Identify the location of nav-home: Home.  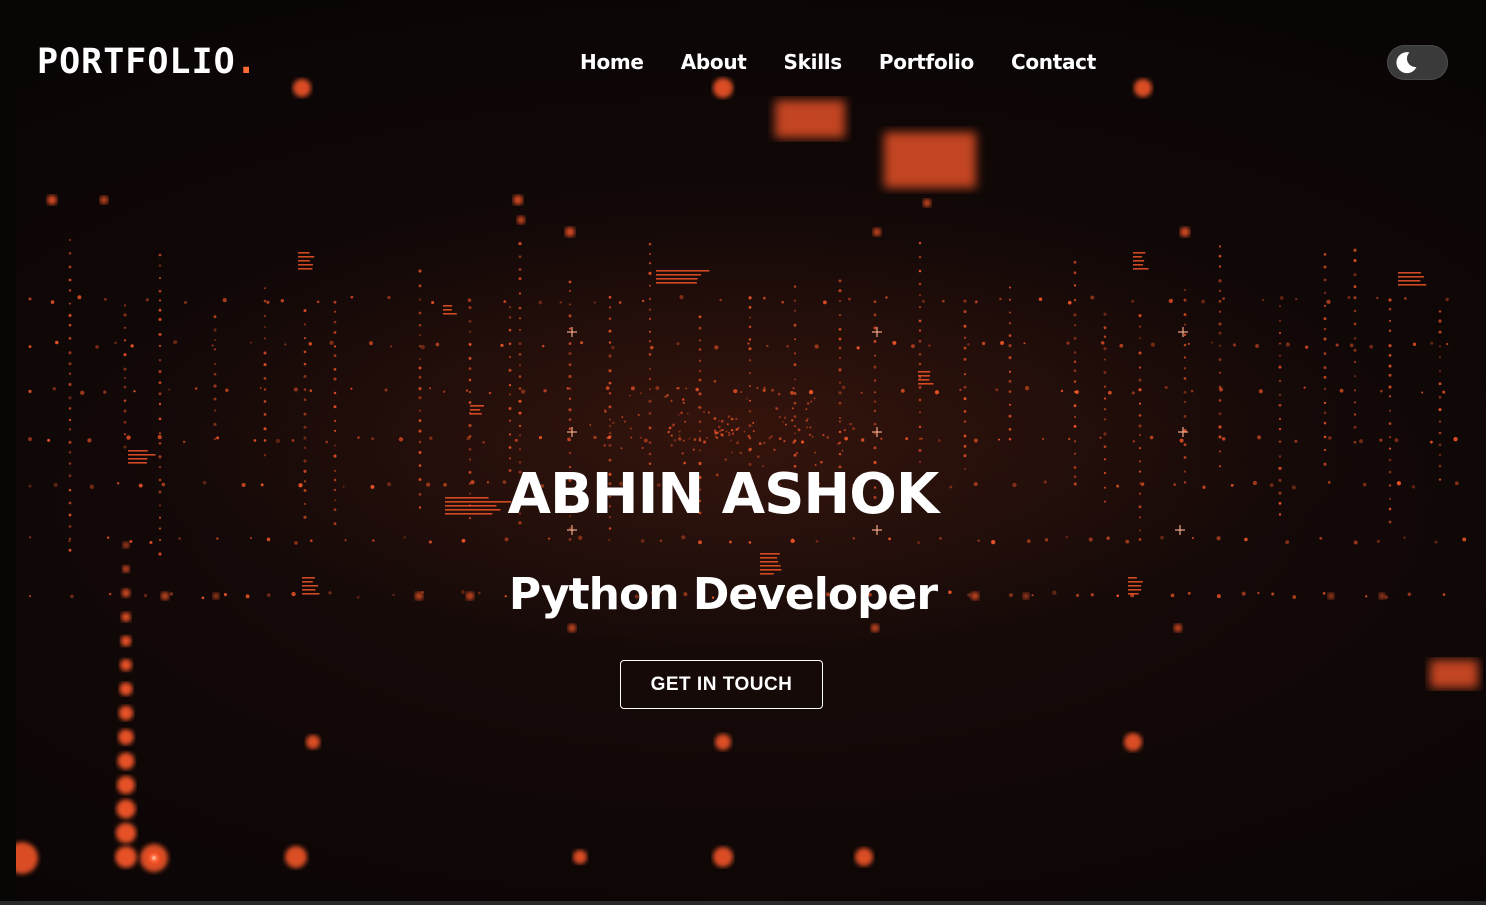
(612, 62).